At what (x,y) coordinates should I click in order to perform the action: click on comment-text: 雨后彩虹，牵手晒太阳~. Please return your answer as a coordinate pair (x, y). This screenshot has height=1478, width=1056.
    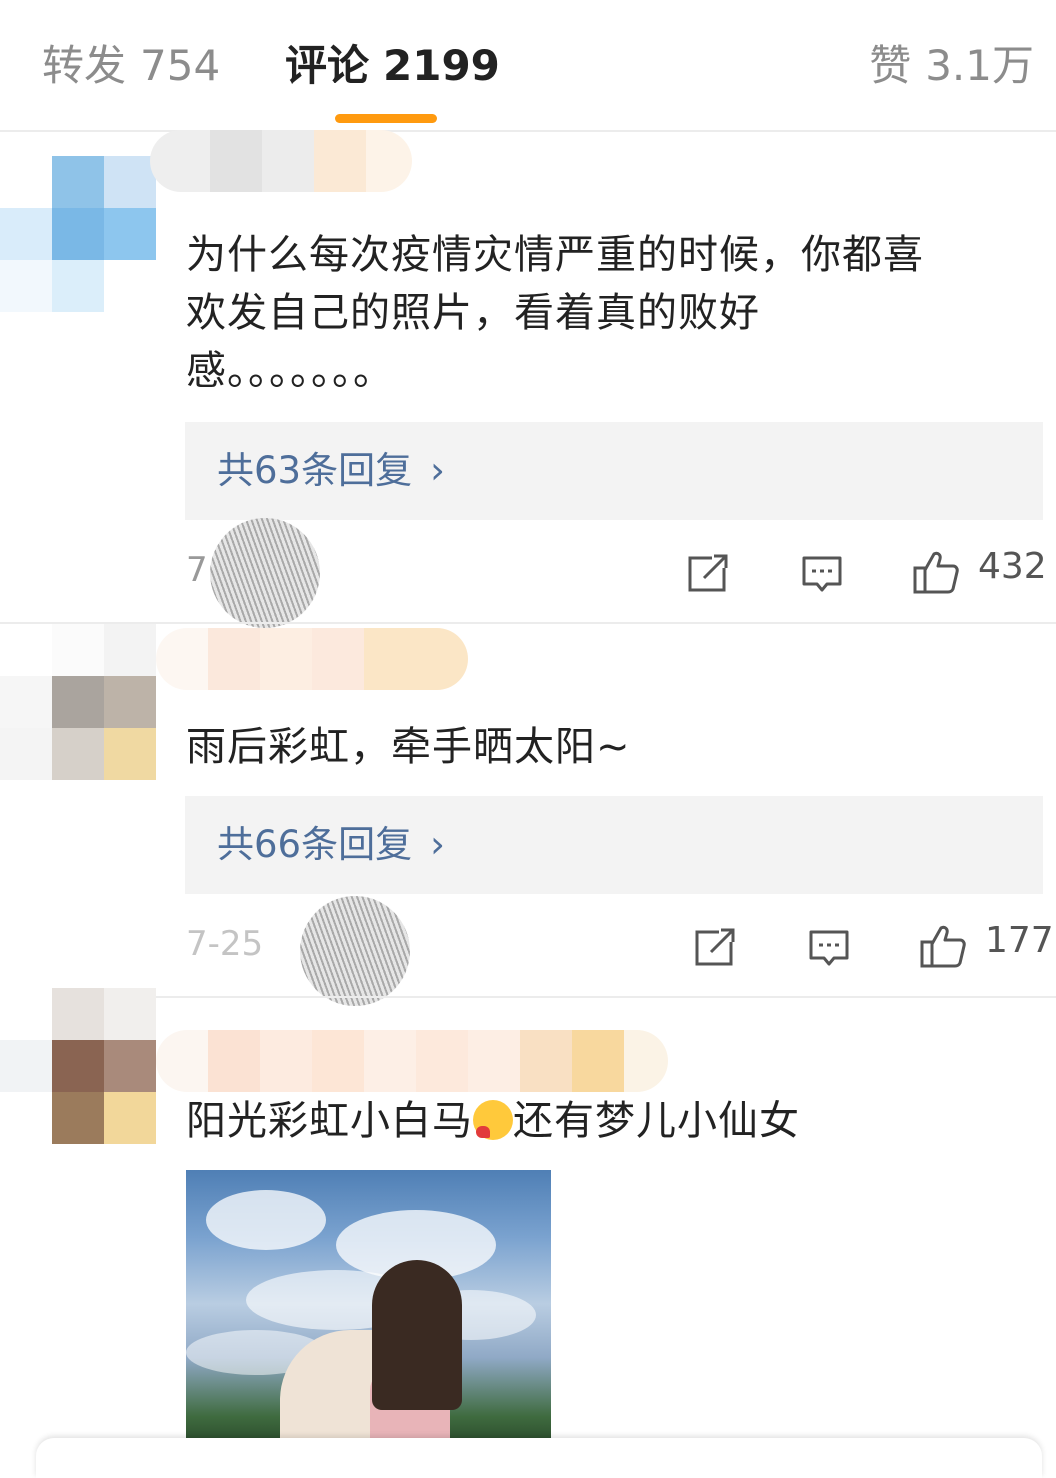
    Looking at the image, I should click on (408, 747).